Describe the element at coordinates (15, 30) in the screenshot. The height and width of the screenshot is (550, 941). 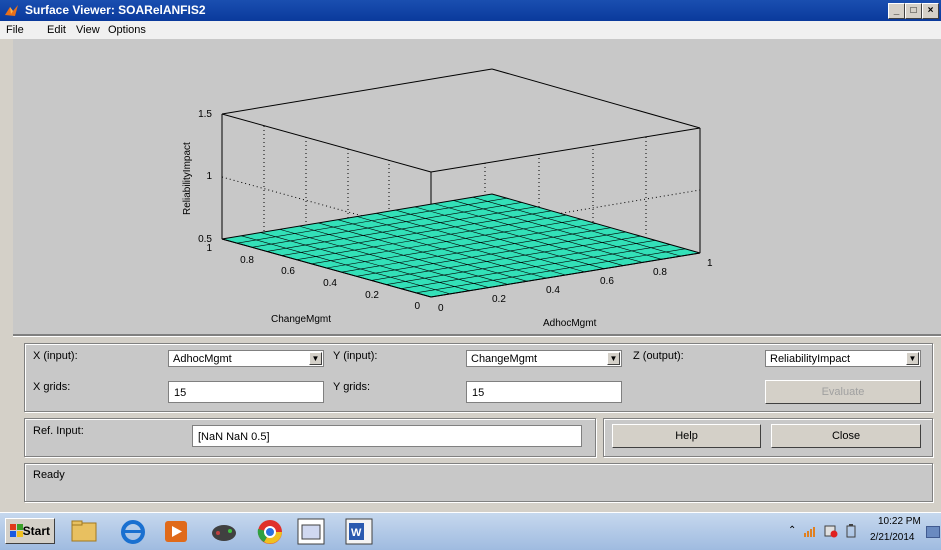
I see `menu-file: File` at that location.